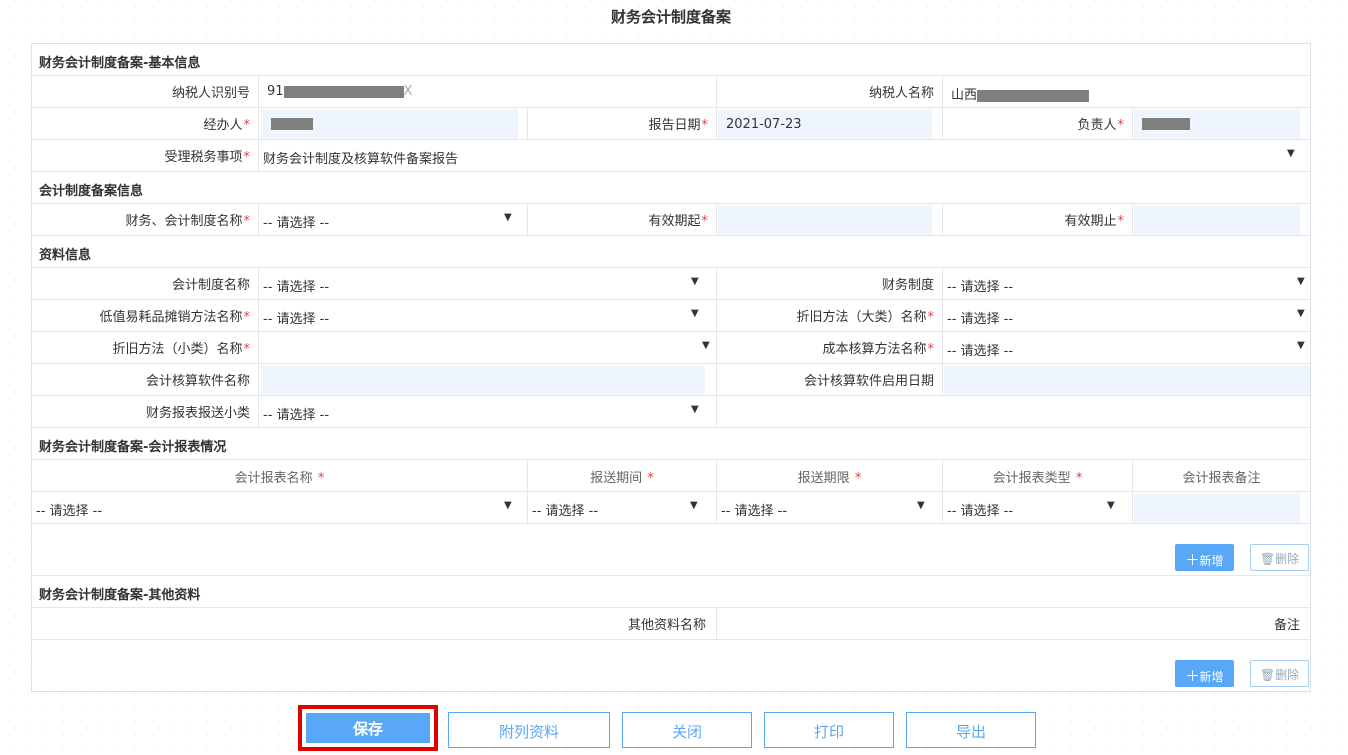 The image size is (1348, 755). What do you see at coordinates (671, 60) in the screenshot?
I see `section-basic-header: 财务会计制度备案-基本信息` at bounding box center [671, 60].